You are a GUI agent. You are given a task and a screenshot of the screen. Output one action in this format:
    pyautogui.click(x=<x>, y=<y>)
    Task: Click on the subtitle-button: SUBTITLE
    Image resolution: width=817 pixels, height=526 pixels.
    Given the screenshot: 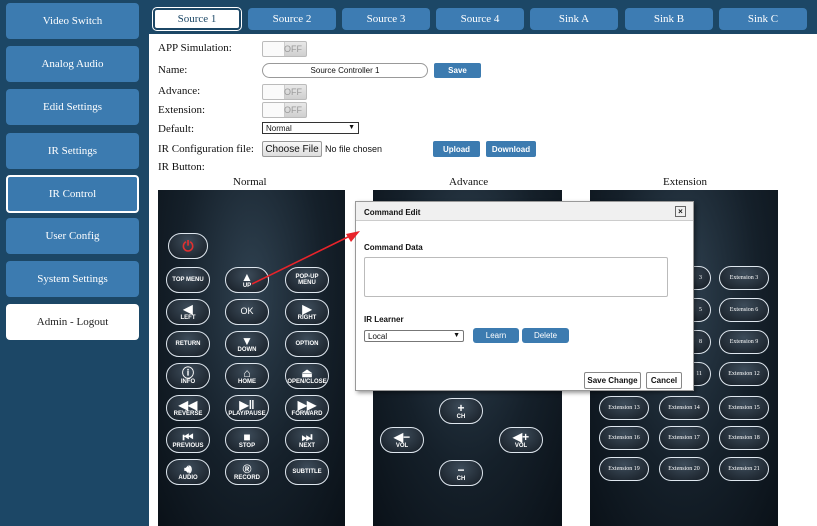 What is the action you would take?
    pyautogui.click(x=307, y=472)
    